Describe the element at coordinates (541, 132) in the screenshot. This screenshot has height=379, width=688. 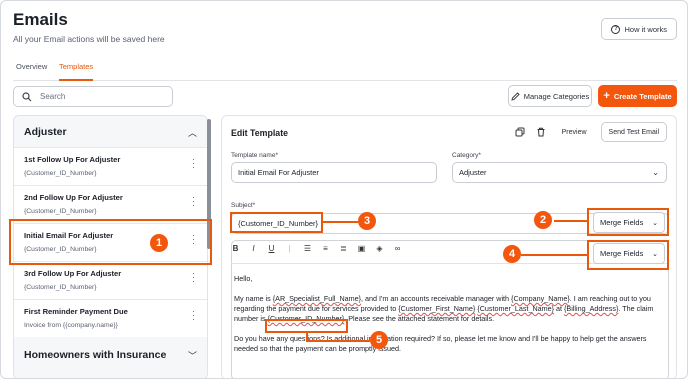
I see `trash-icon` at that location.